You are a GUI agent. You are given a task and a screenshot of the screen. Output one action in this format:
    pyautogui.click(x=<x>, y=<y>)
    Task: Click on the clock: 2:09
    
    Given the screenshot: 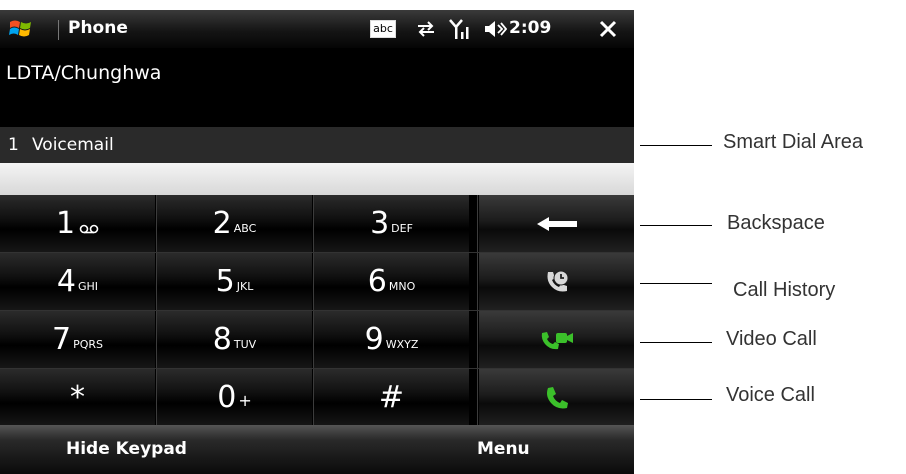 What is the action you would take?
    pyautogui.click(x=530, y=28)
    